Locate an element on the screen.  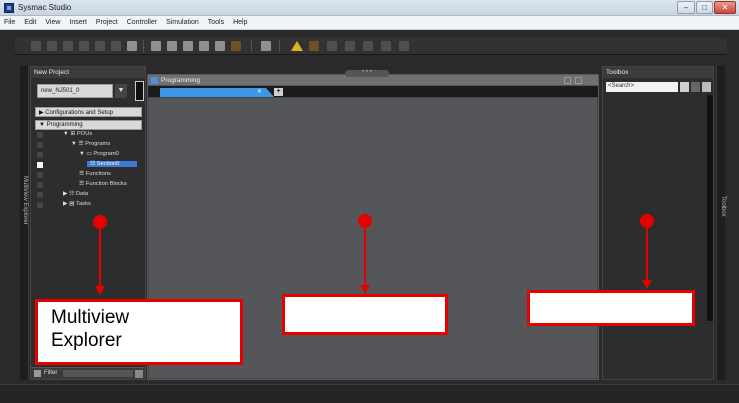
title-bar: Sysmac Studio – □ ✕ is located at coordinates (369, 8).